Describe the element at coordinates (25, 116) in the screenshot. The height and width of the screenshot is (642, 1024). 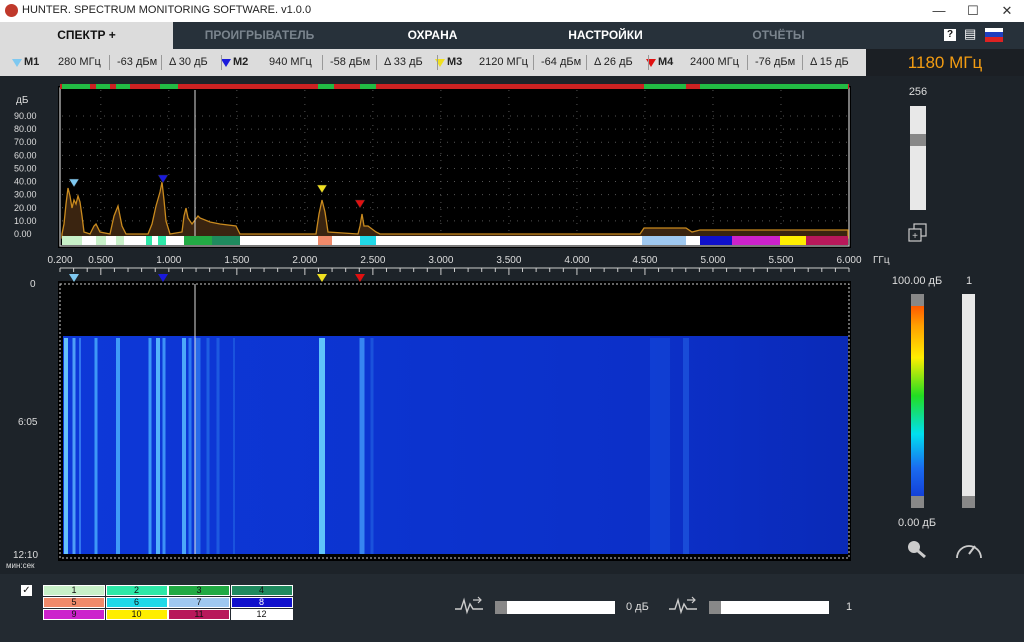
I see `y-tick-label: 90.00` at that location.